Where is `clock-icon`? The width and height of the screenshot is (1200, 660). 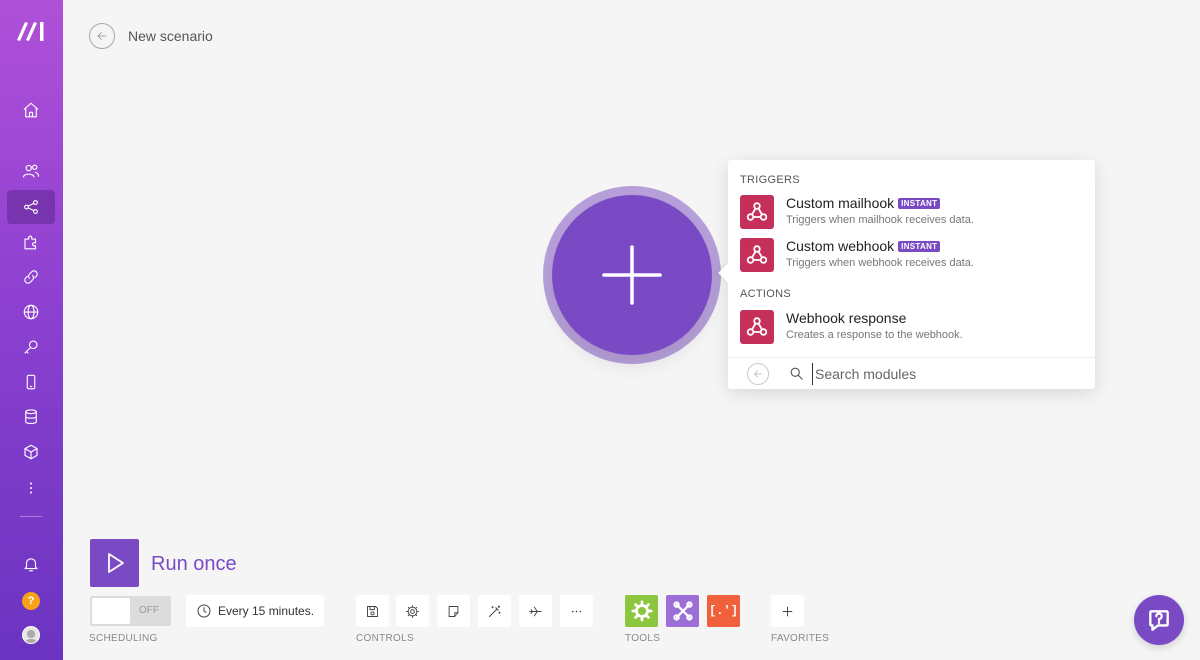 clock-icon is located at coordinates (204, 611).